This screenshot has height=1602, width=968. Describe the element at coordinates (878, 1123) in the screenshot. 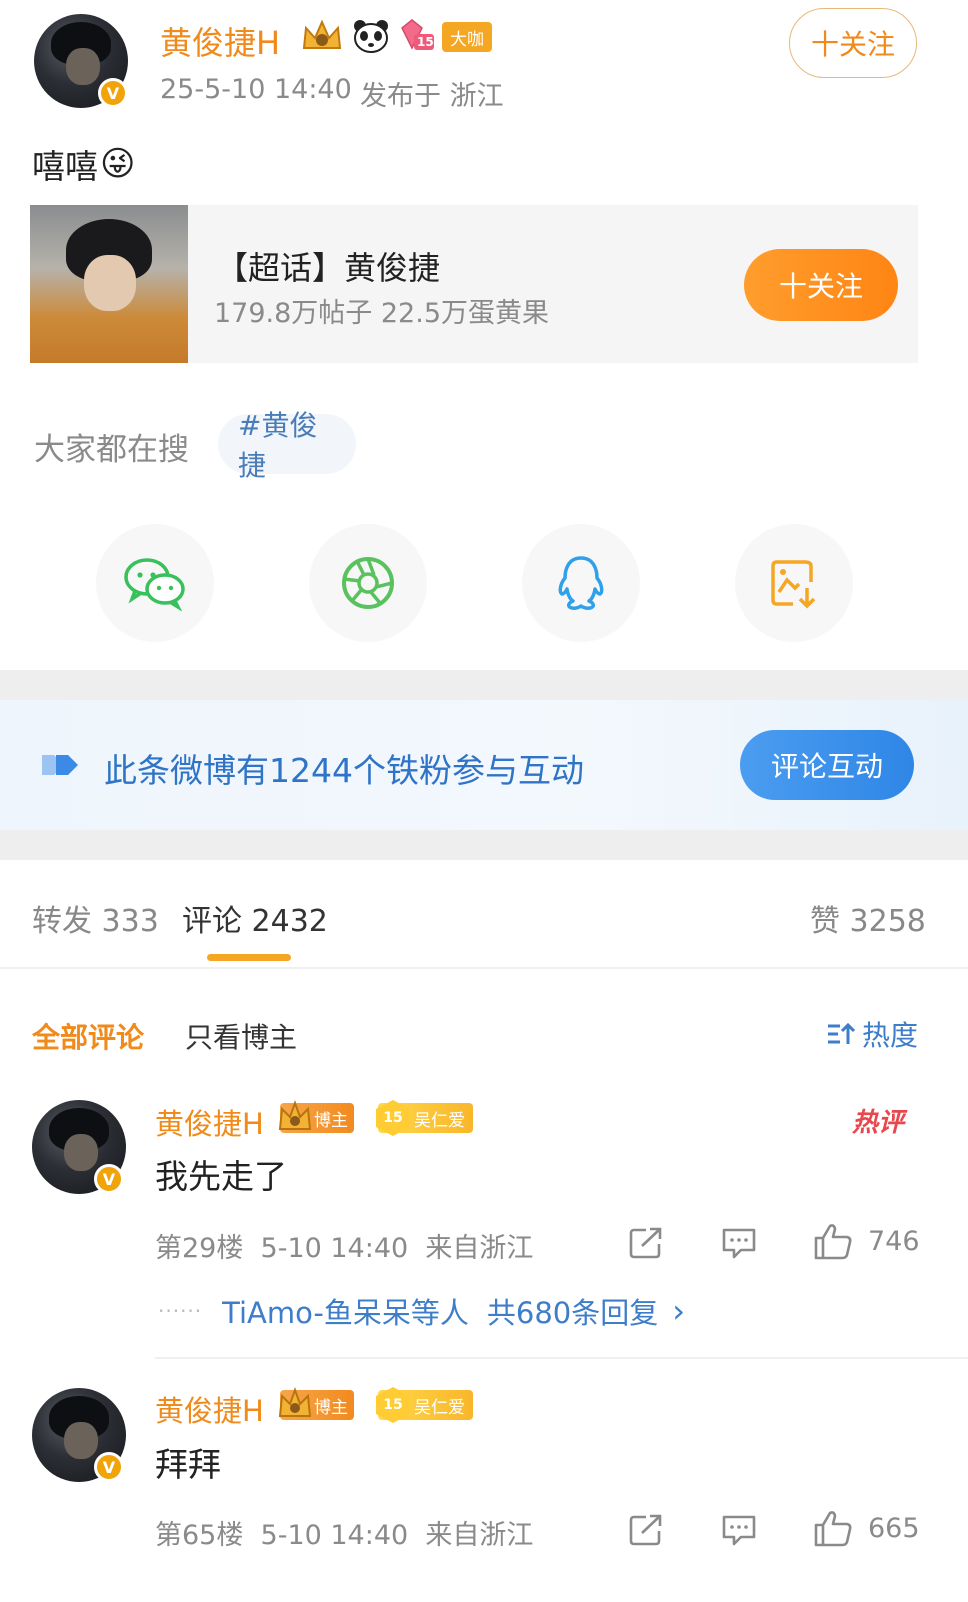

I see `hot-comment-badge: 热评` at that location.